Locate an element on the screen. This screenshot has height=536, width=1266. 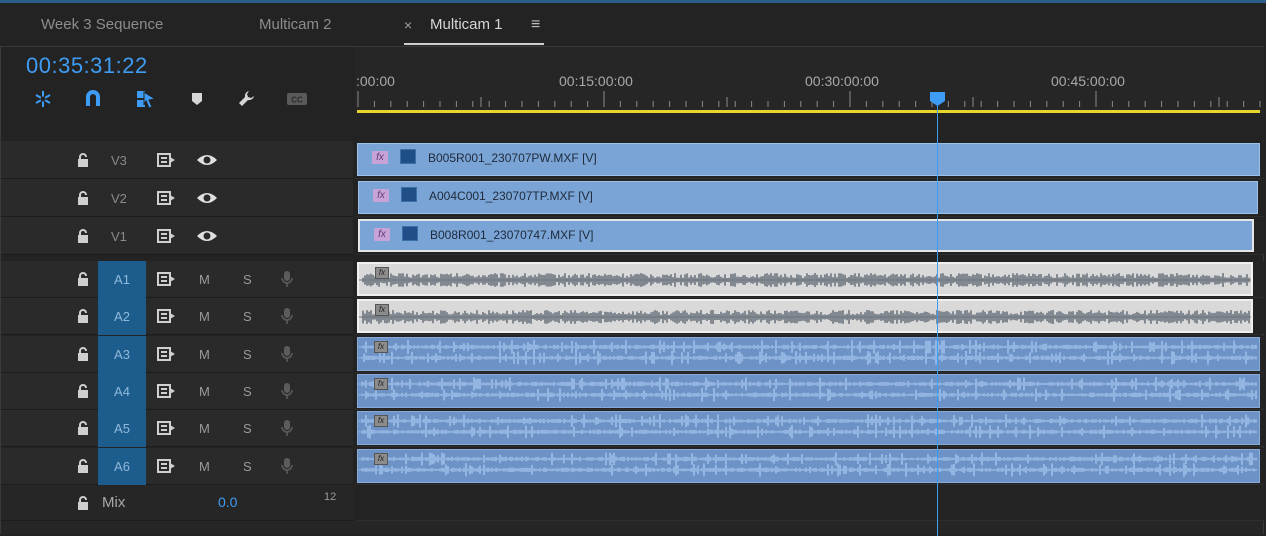
mix-volume-value: 0.0 is located at coordinates (227, 502).